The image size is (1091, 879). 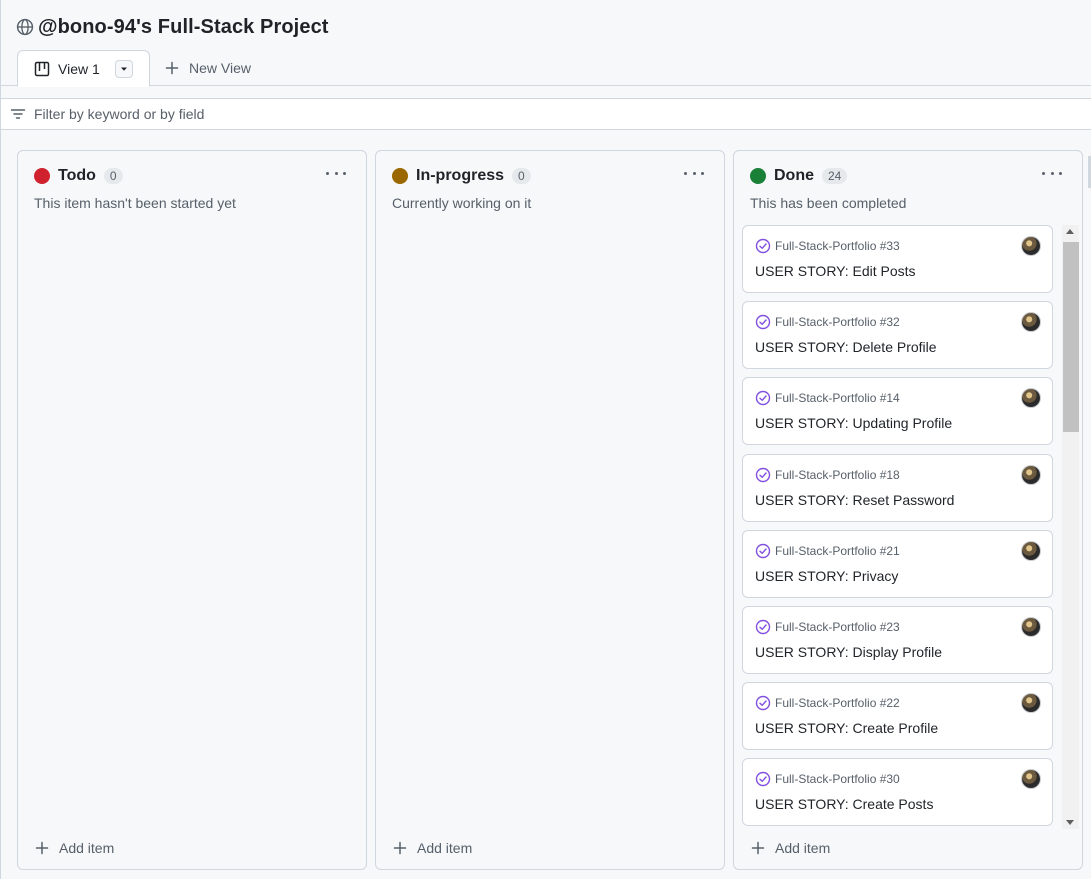 I want to click on column-header: Done 24, so click(x=799, y=176).